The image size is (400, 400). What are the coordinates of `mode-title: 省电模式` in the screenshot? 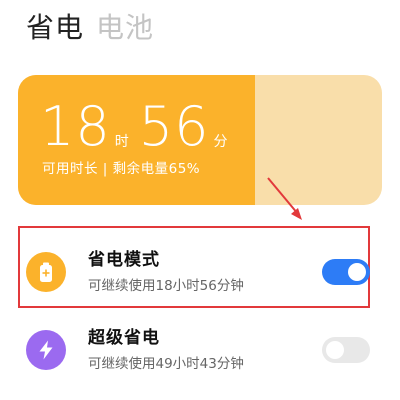 It's located at (124, 260).